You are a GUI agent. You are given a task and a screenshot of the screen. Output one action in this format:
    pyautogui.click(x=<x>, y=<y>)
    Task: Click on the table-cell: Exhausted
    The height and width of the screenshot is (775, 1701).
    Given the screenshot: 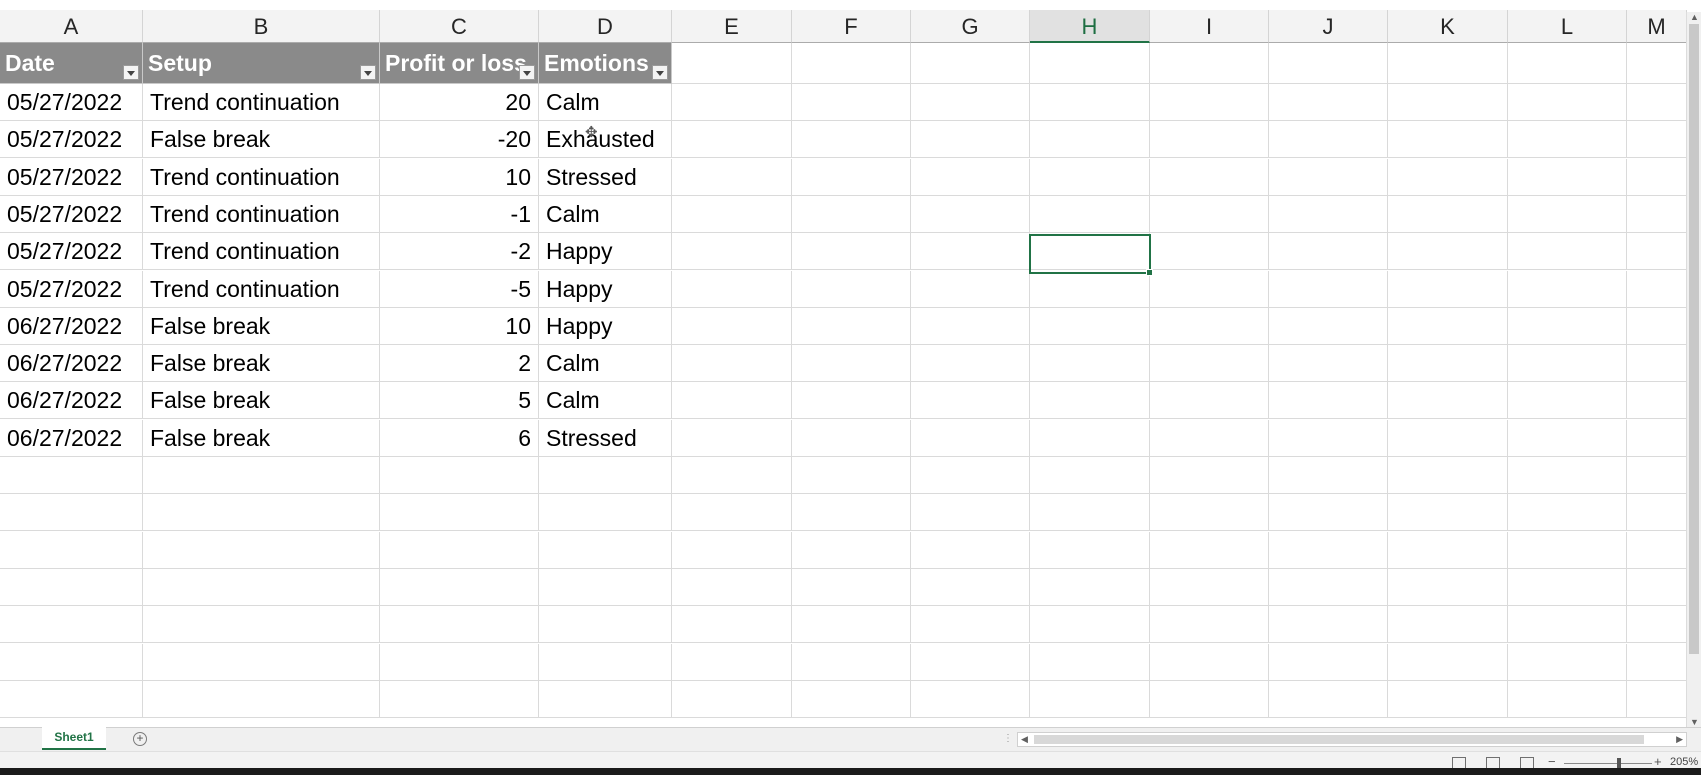 What is the action you would take?
    pyautogui.click(x=605, y=140)
    